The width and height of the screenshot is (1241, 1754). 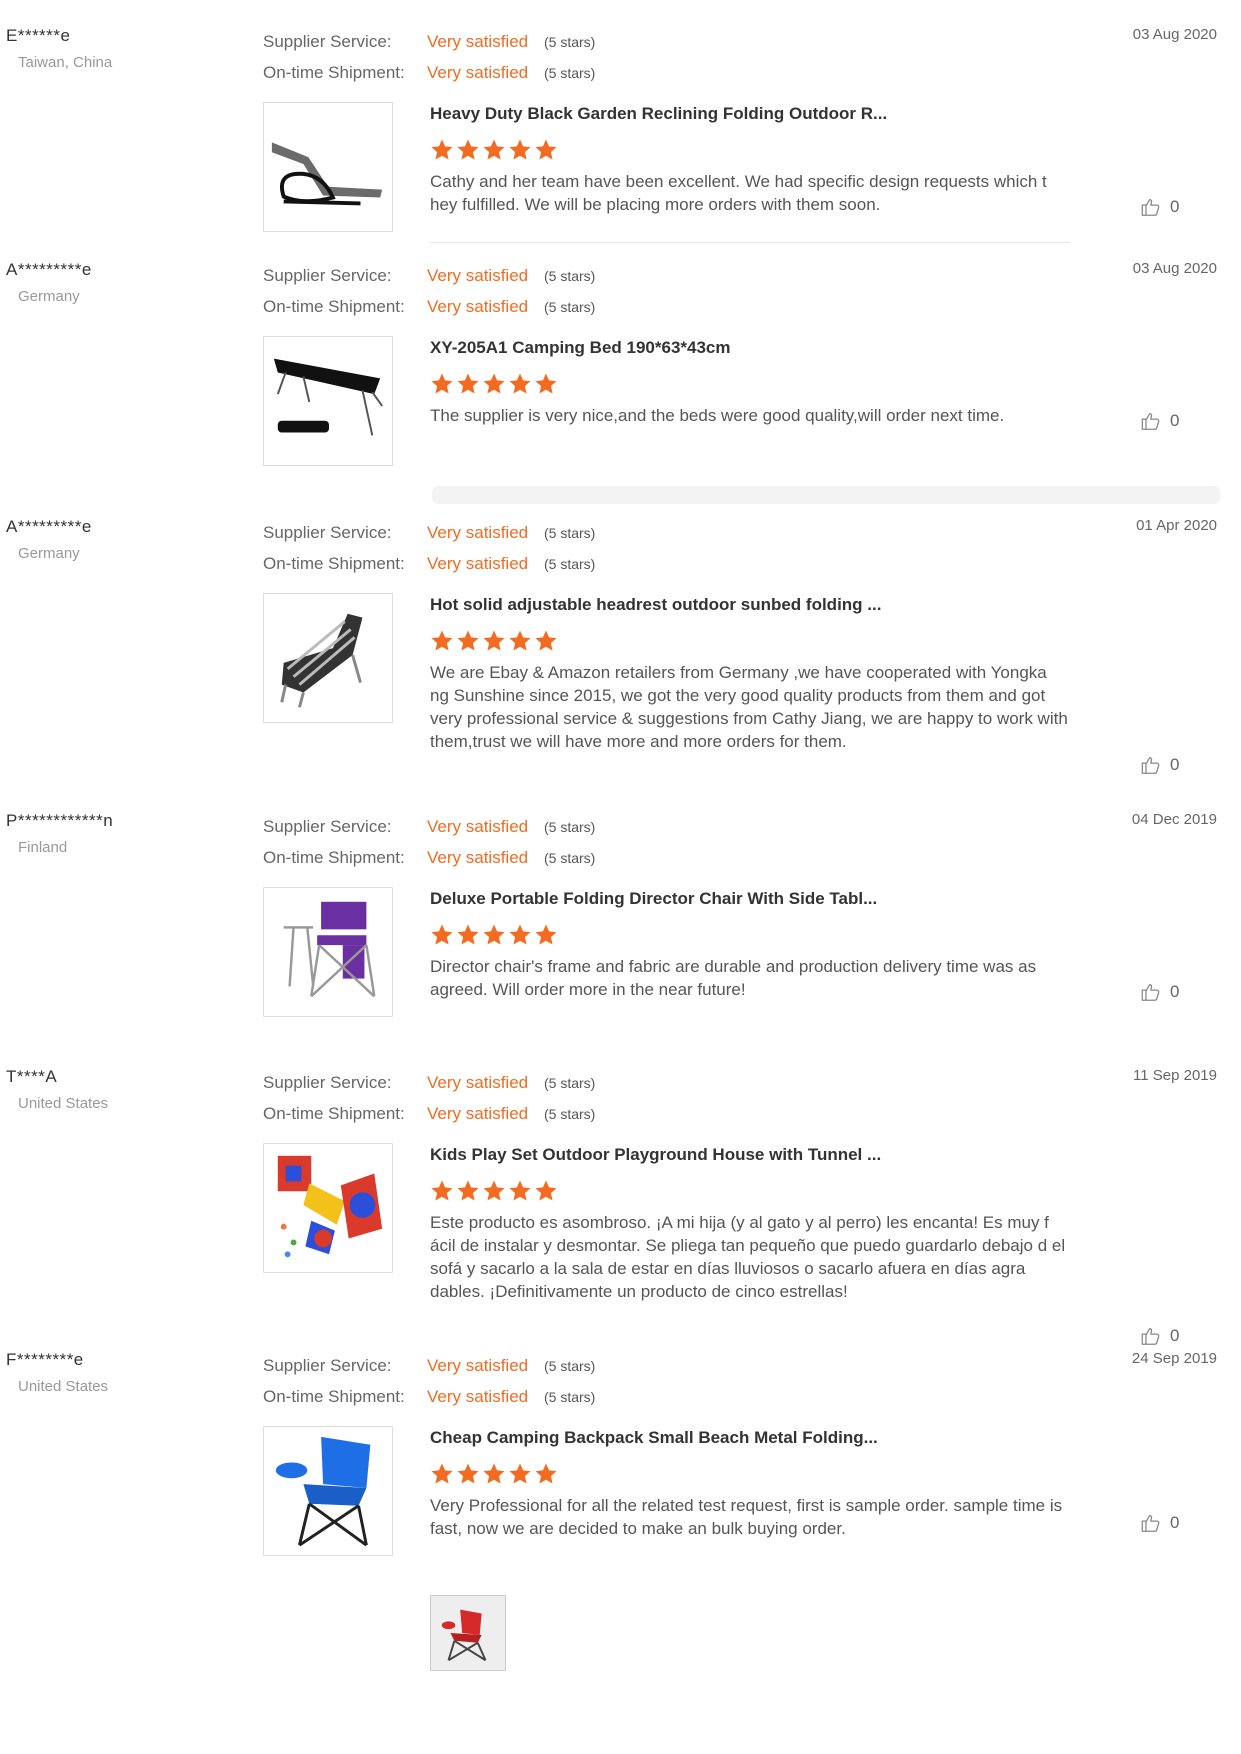 What do you see at coordinates (1174, 1358) in the screenshot?
I see `review-date: 24 Sep 2019` at bounding box center [1174, 1358].